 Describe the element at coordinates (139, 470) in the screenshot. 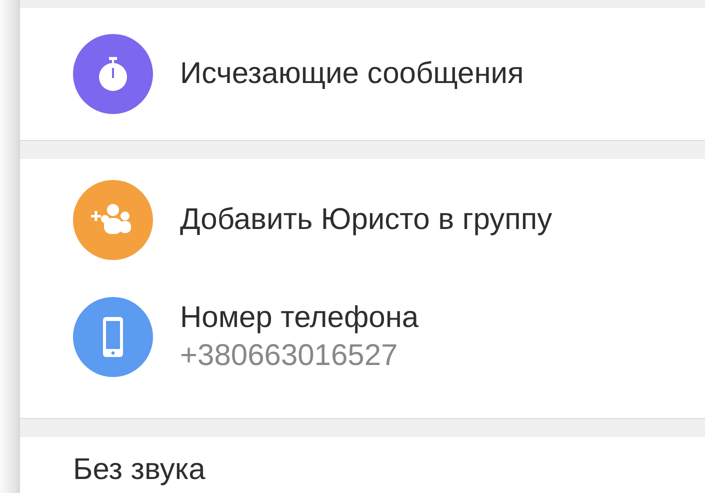

I see `item-title: Без звука` at that location.